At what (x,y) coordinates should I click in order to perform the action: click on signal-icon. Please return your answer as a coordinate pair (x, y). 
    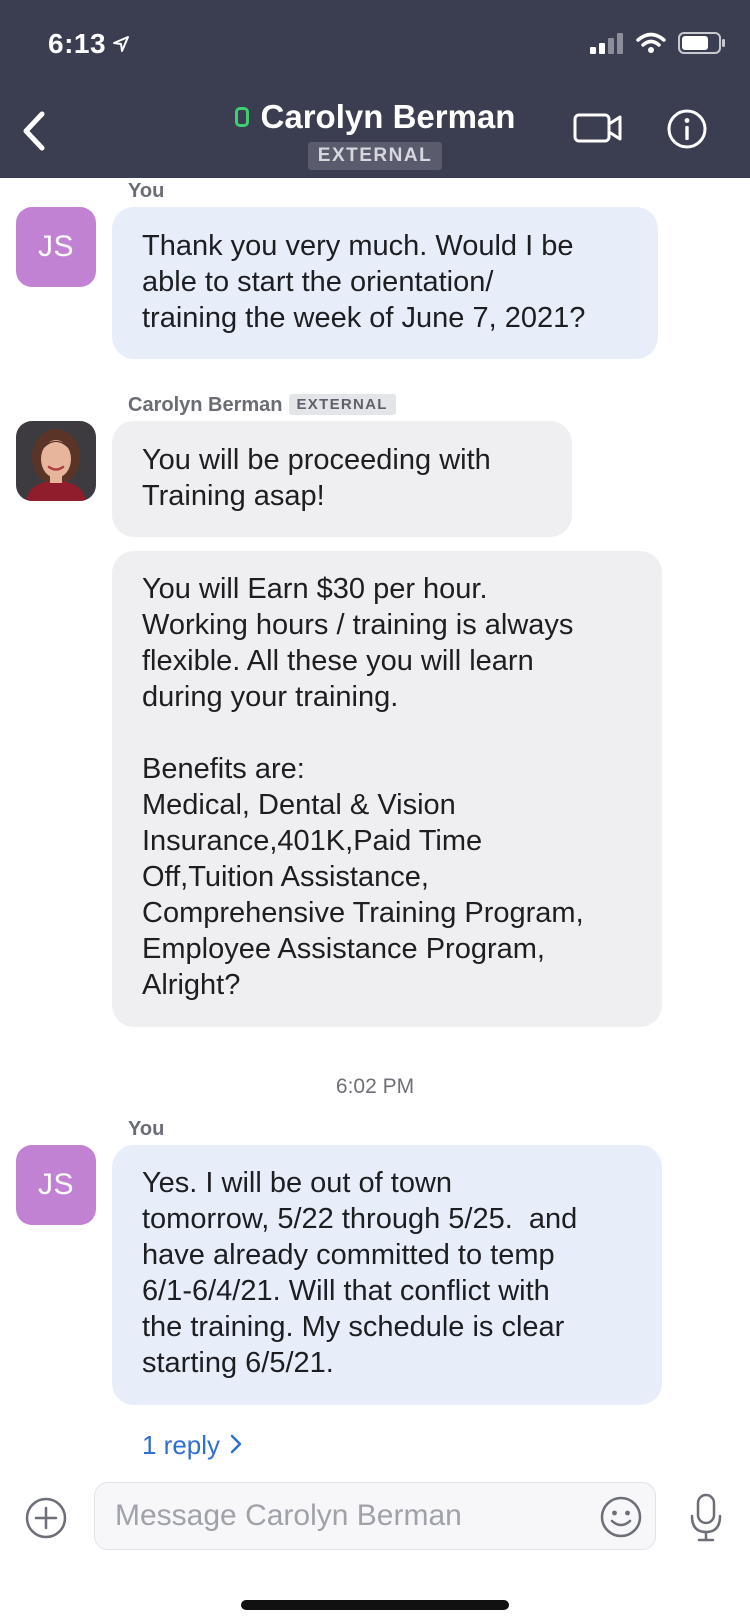
    Looking at the image, I should click on (607, 45).